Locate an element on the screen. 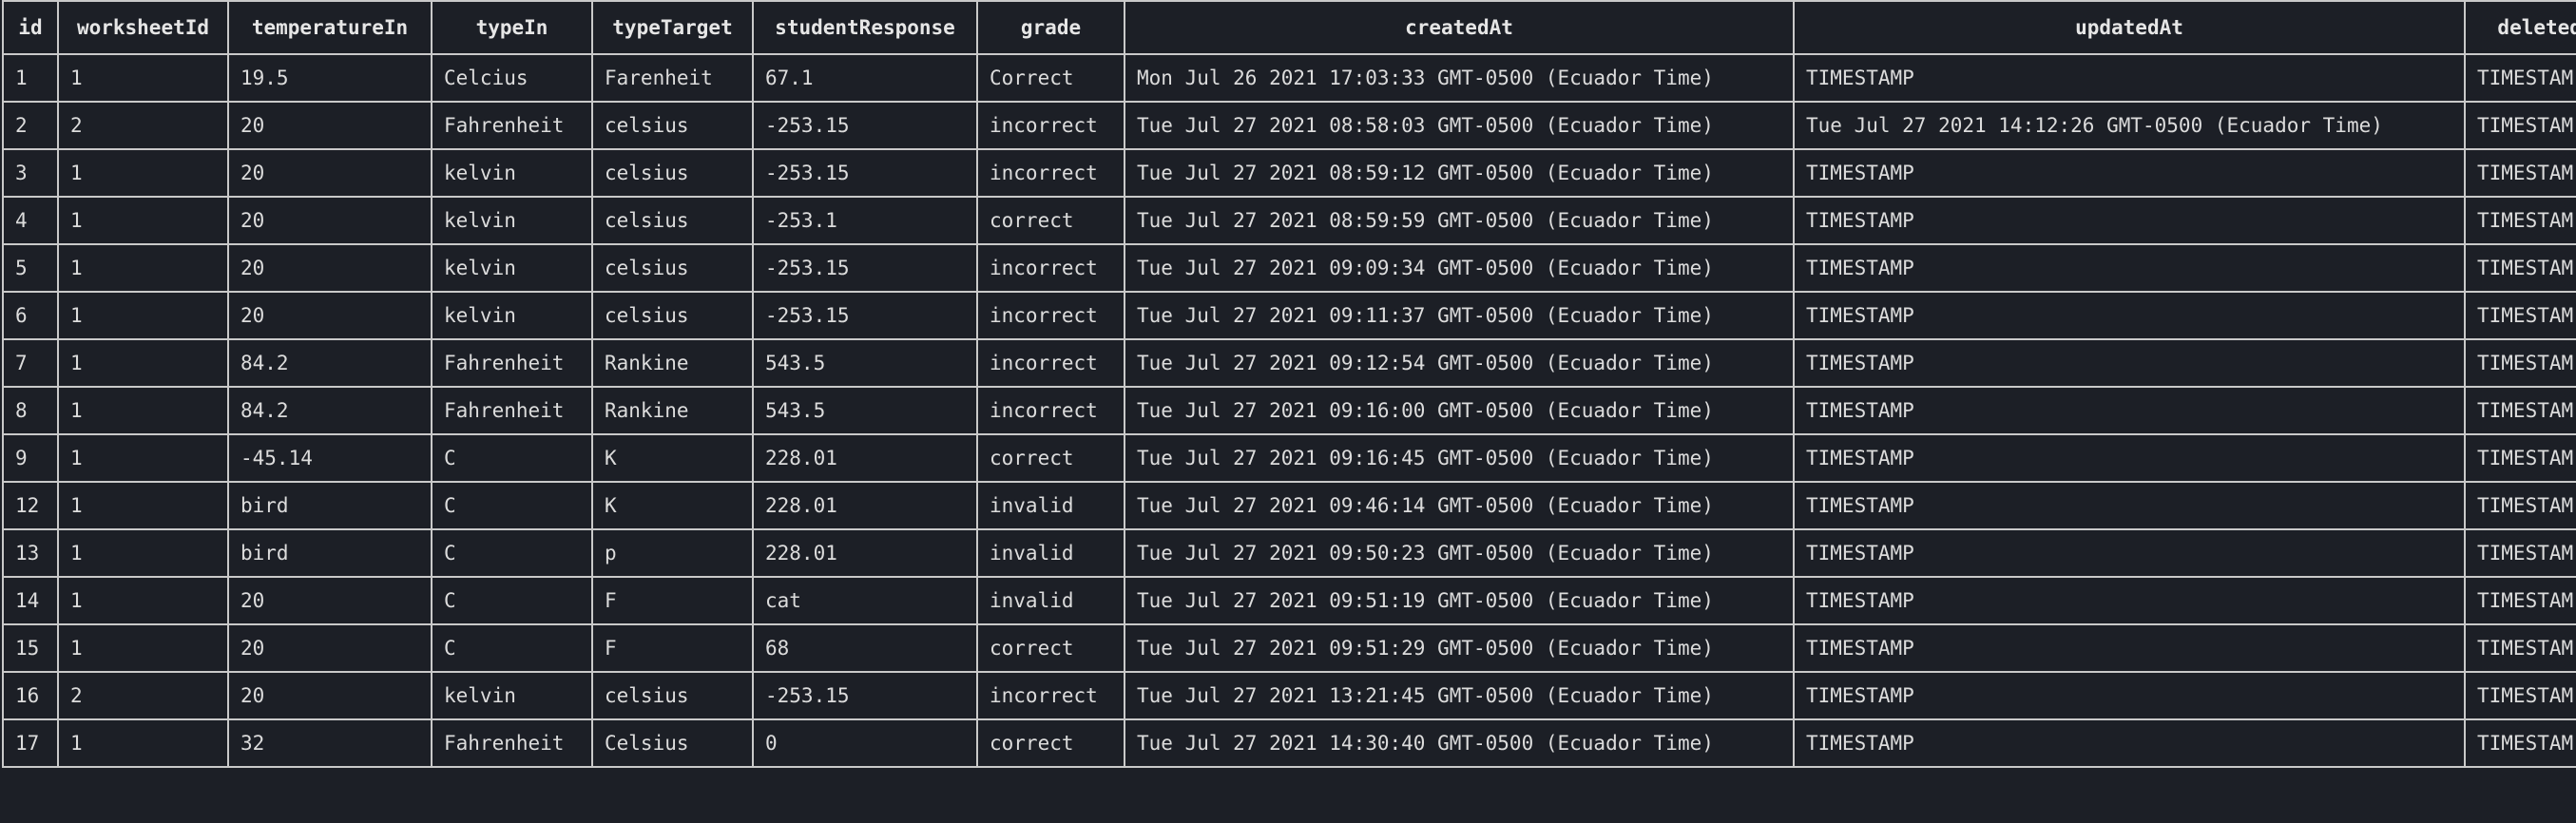 This screenshot has height=823, width=2576. cell-studentresponse: 543.5 is located at coordinates (865, 363).